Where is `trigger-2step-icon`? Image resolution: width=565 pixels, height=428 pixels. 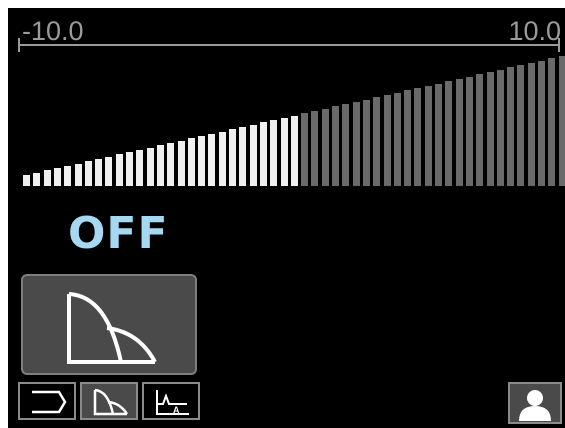 trigger-2step-icon is located at coordinates (49, 402).